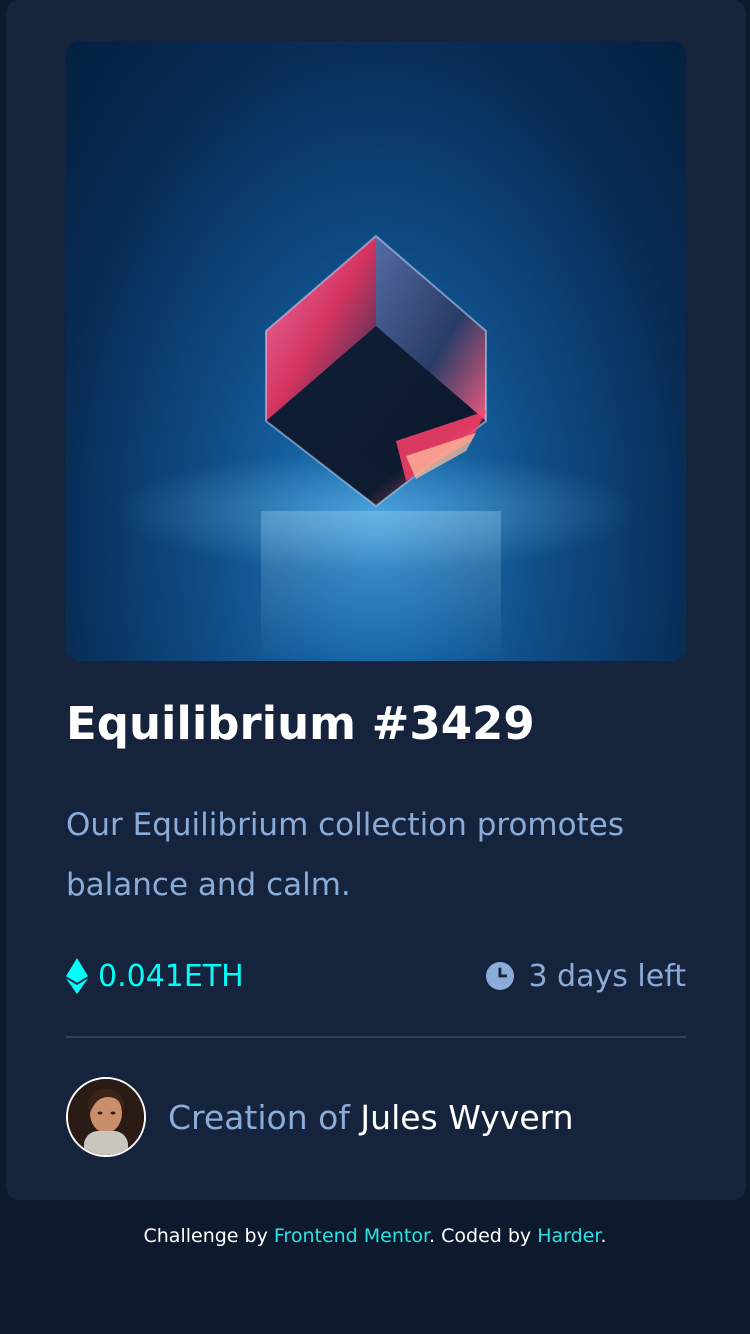 The width and height of the screenshot is (750, 1334). Describe the element at coordinates (171, 976) in the screenshot. I see `price-value: 0.041ETH` at that location.